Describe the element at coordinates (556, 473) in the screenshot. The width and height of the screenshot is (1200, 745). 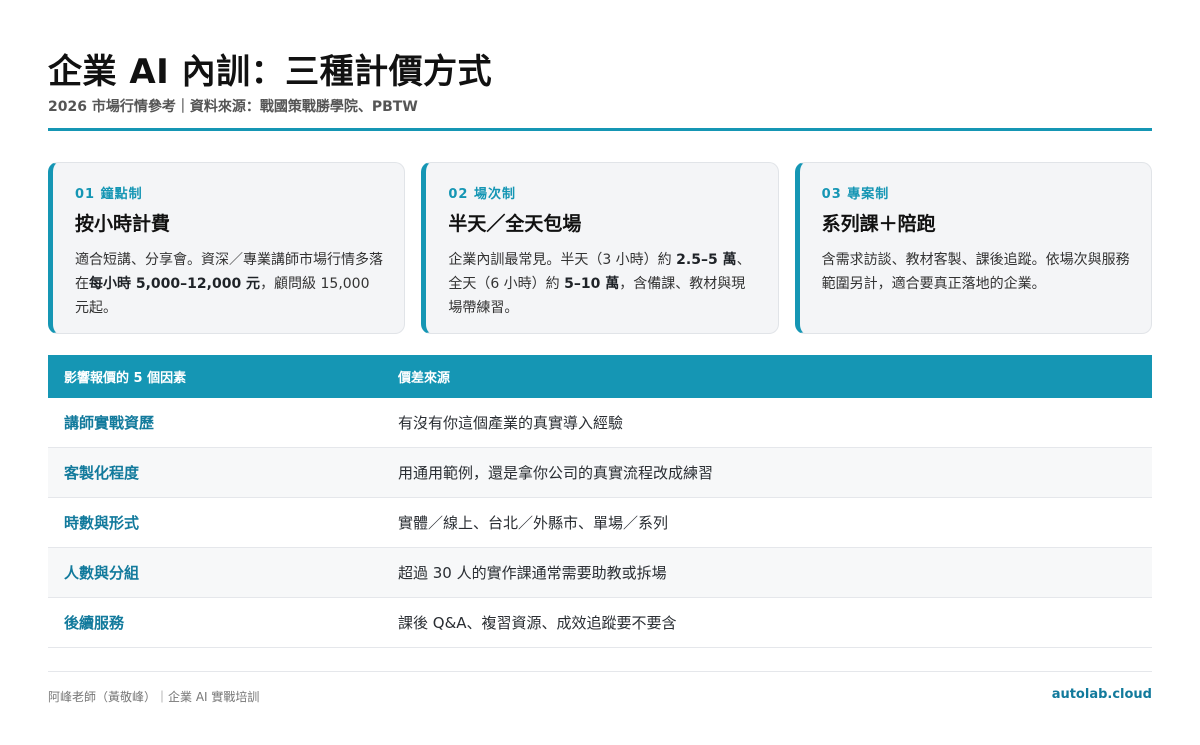
I see `source-cell: 用通用範例，還是拿你公司的真實流程改成練習` at that location.